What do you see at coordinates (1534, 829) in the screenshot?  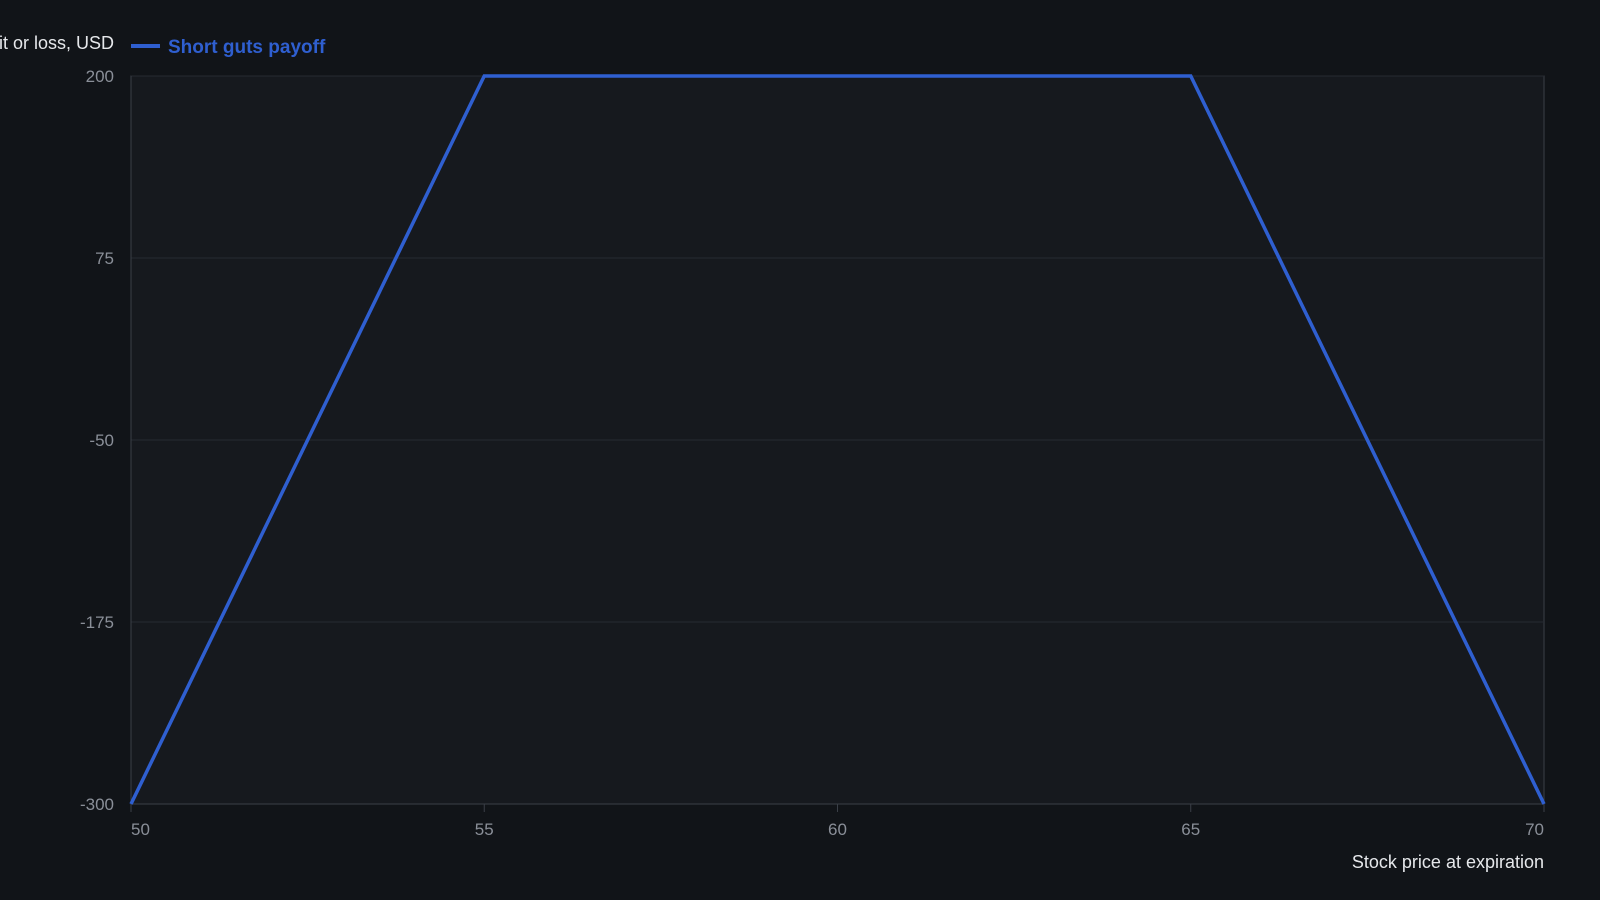 I see `x-tick-label: 70` at bounding box center [1534, 829].